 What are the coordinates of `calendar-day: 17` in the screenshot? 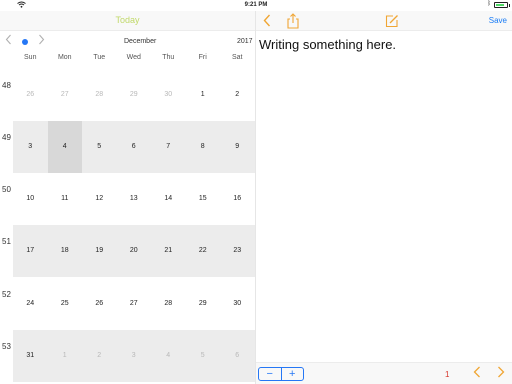 It's located at (30, 251).